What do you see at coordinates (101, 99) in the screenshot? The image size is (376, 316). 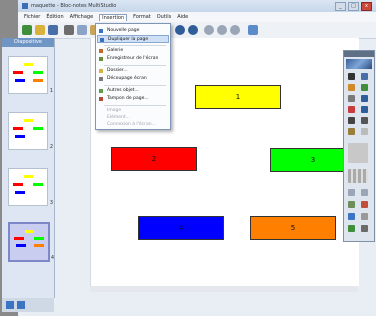 I see `stamp-icon` at bounding box center [101, 99].